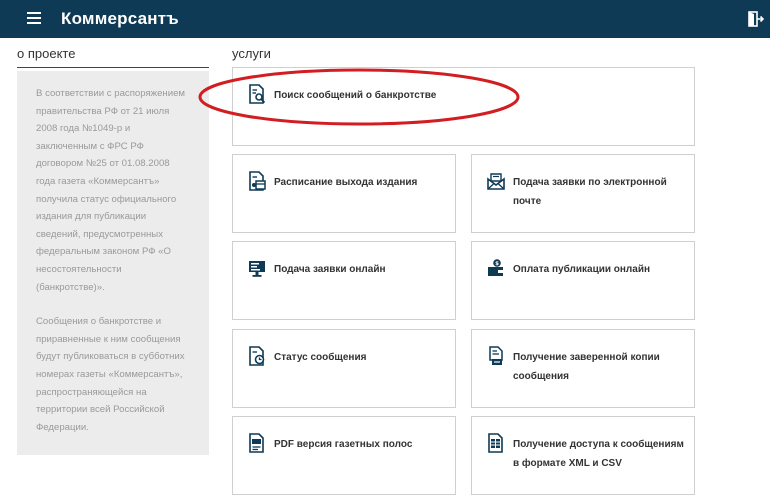  I want to click on service-card-certified-copy: Получение заверенной копии сообщения, so click(583, 368).